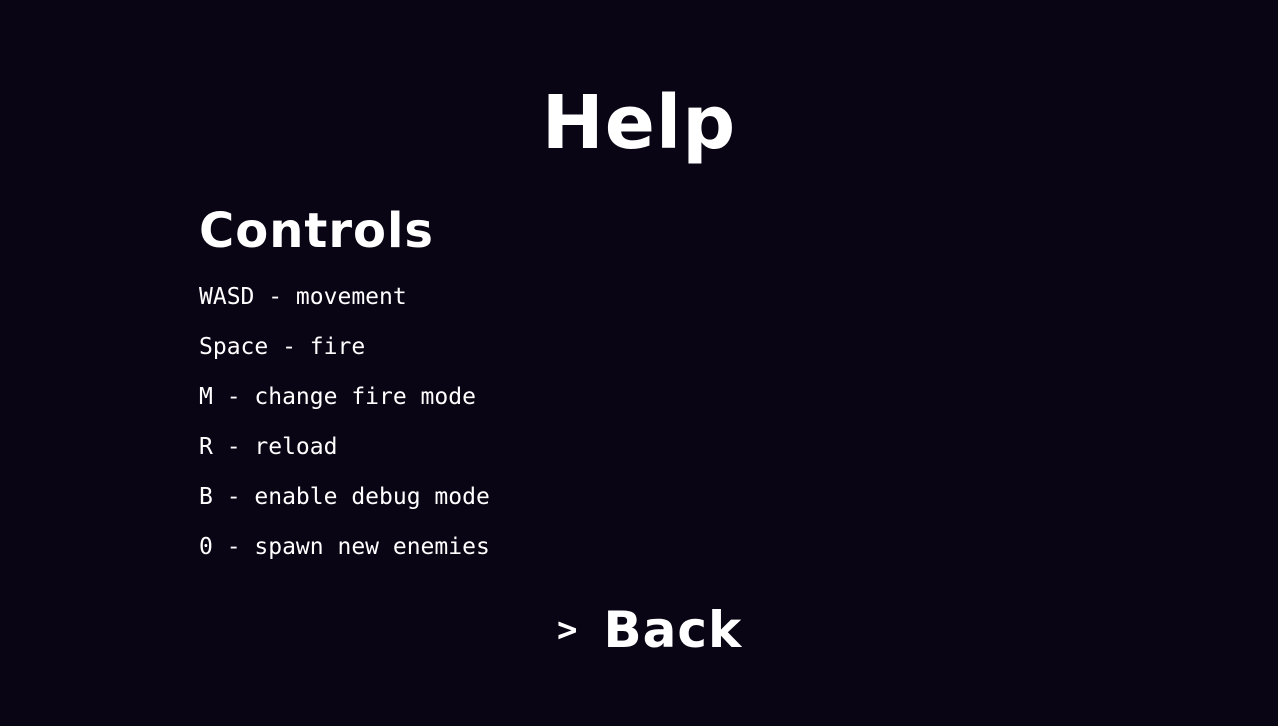 This screenshot has height=726, width=1278. What do you see at coordinates (282, 347) in the screenshot?
I see `control-line-fire: Space - fire` at bounding box center [282, 347].